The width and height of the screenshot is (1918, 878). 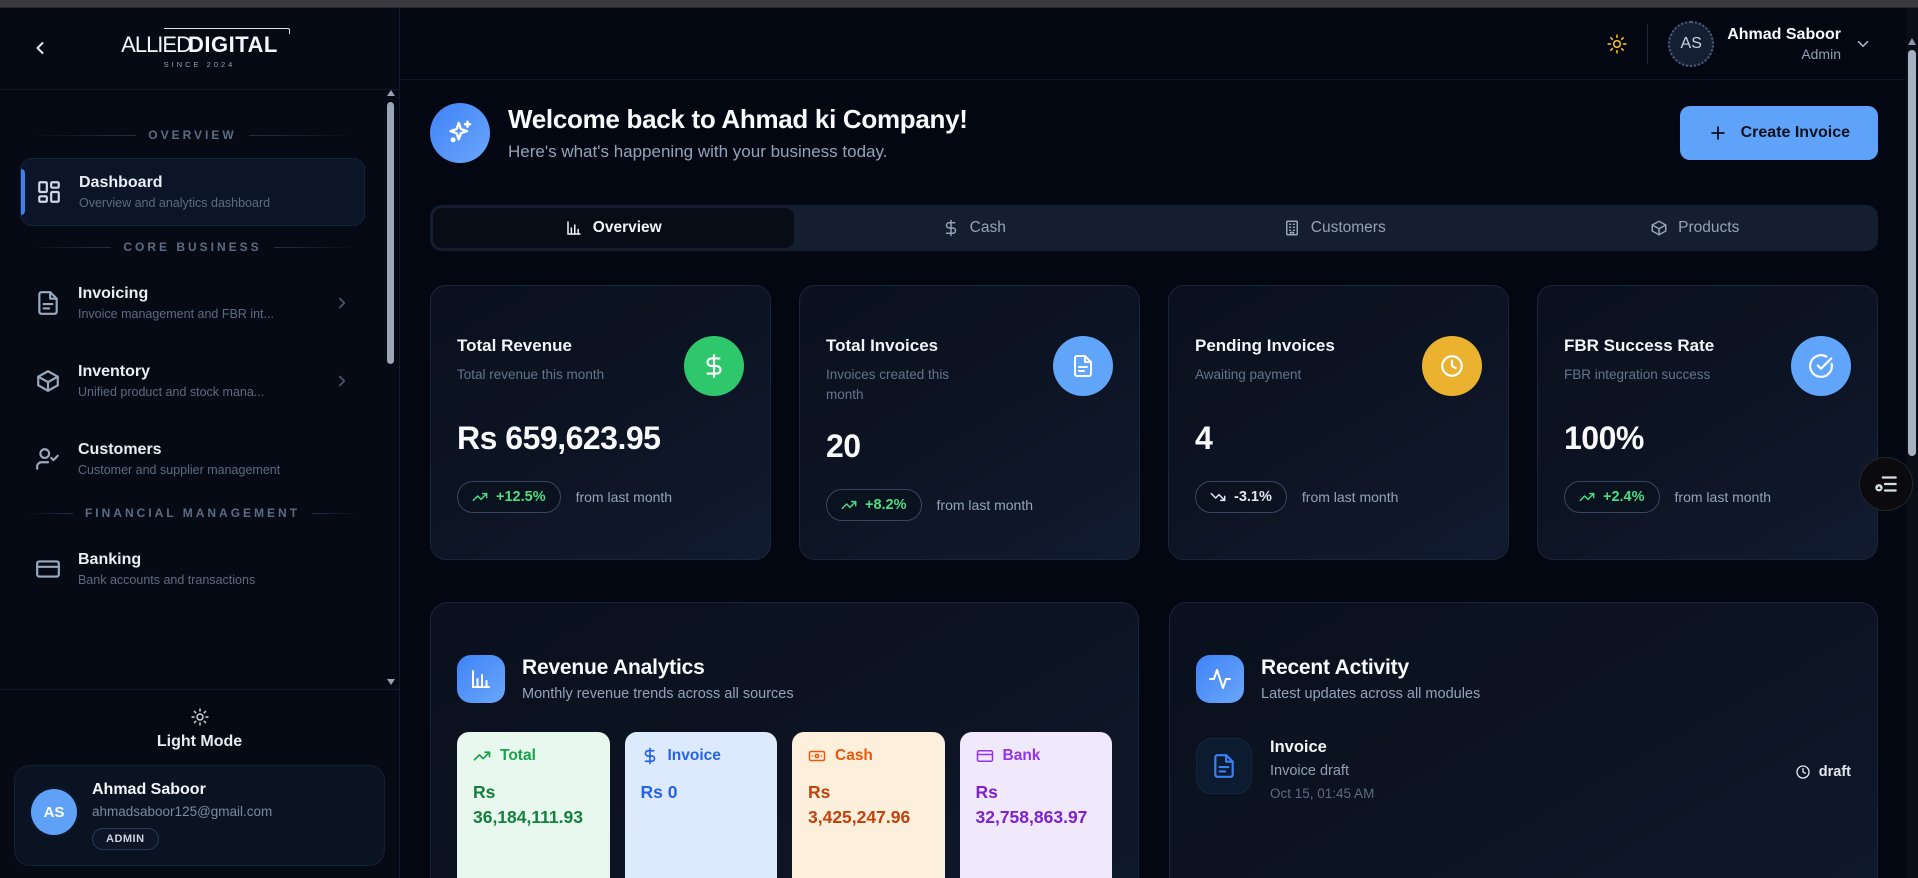 What do you see at coordinates (1309, 771) in the screenshot?
I see `activity-subtitle: Invoice draft` at bounding box center [1309, 771].